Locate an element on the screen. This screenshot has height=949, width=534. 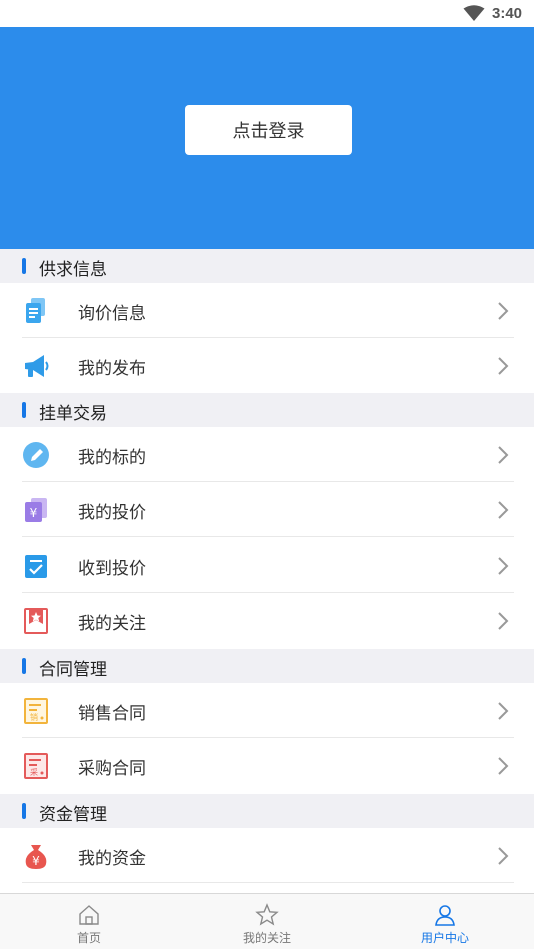
section-title: 挂单交易 is located at coordinates (73, 414).